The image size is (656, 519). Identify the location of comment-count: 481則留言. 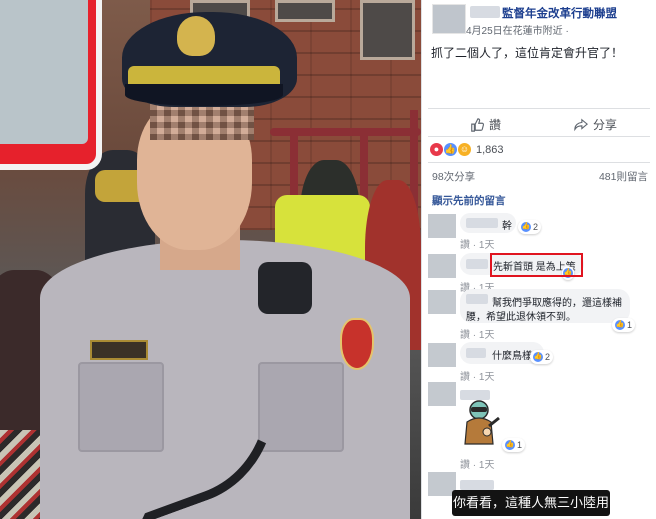
(623, 176).